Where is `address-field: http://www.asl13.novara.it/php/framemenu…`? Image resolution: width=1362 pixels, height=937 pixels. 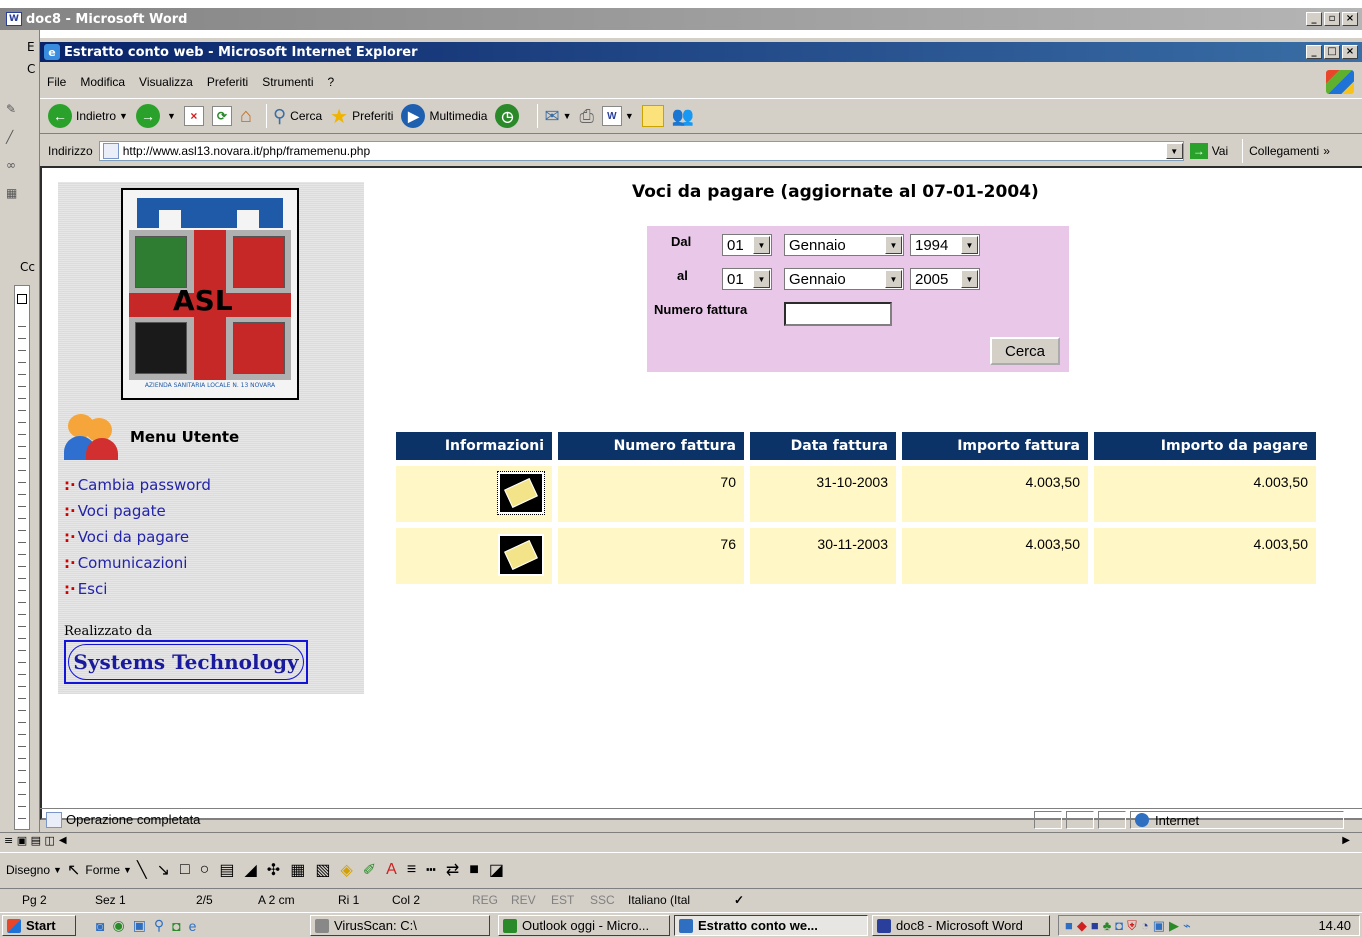
address-field: http://www.asl13.novara.it/php/framemenu… is located at coordinates (641, 151).